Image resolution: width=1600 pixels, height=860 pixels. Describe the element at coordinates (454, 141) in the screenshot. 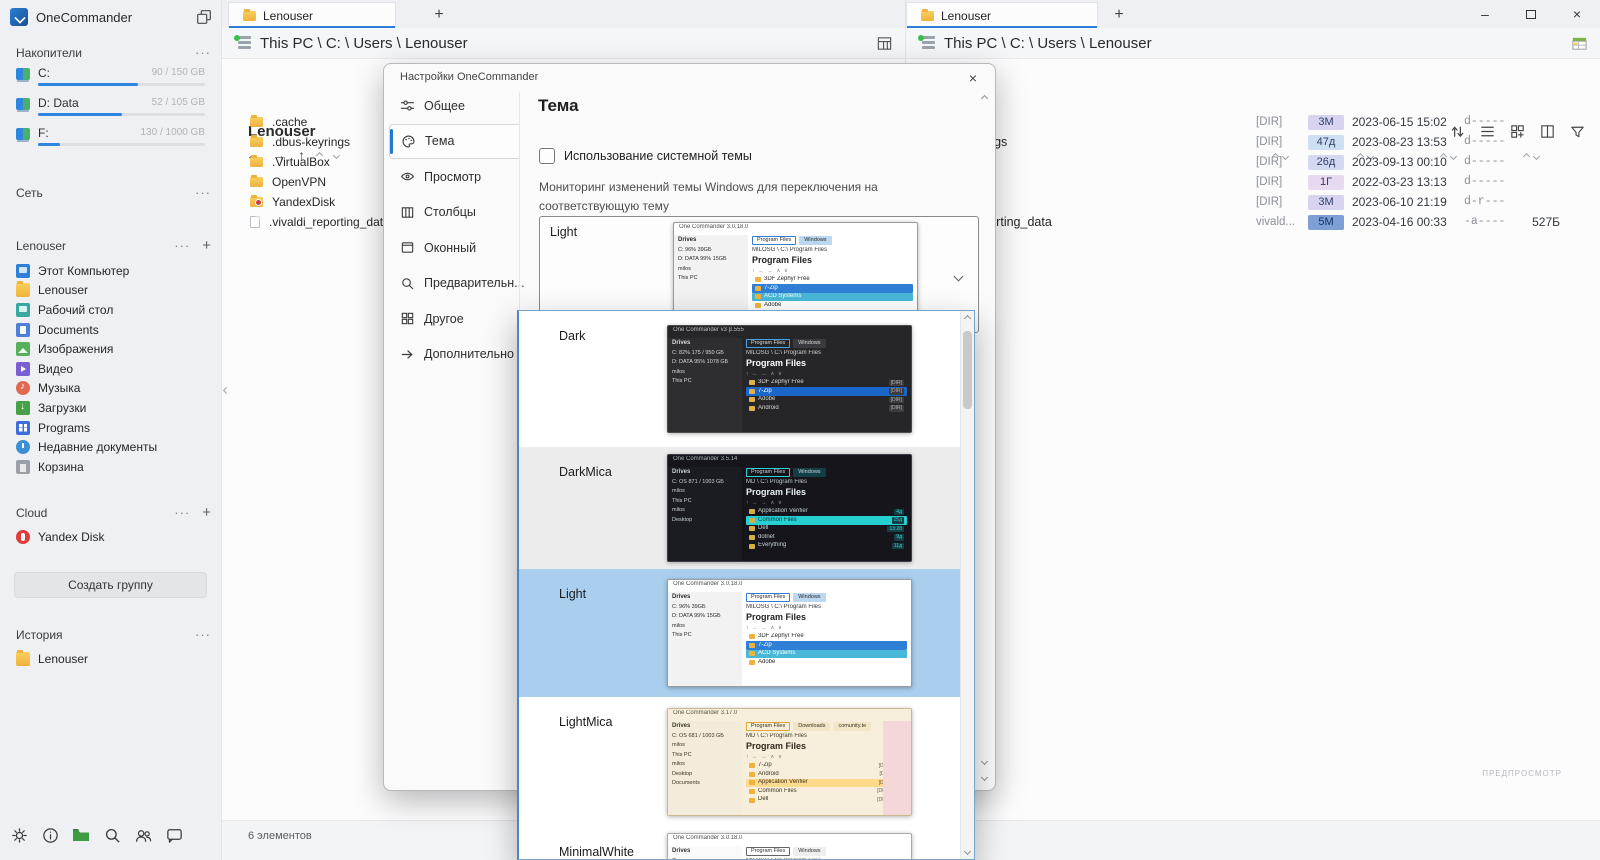

I see `settings-nav-palette: Тема` at that location.